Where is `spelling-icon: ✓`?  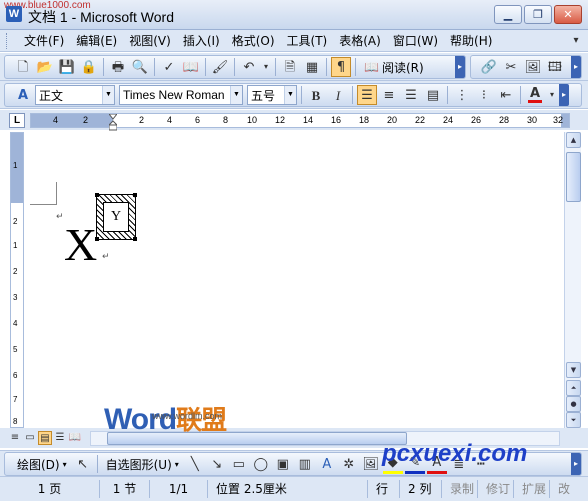 spelling-icon: ✓ is located at coordinates (169, 67).